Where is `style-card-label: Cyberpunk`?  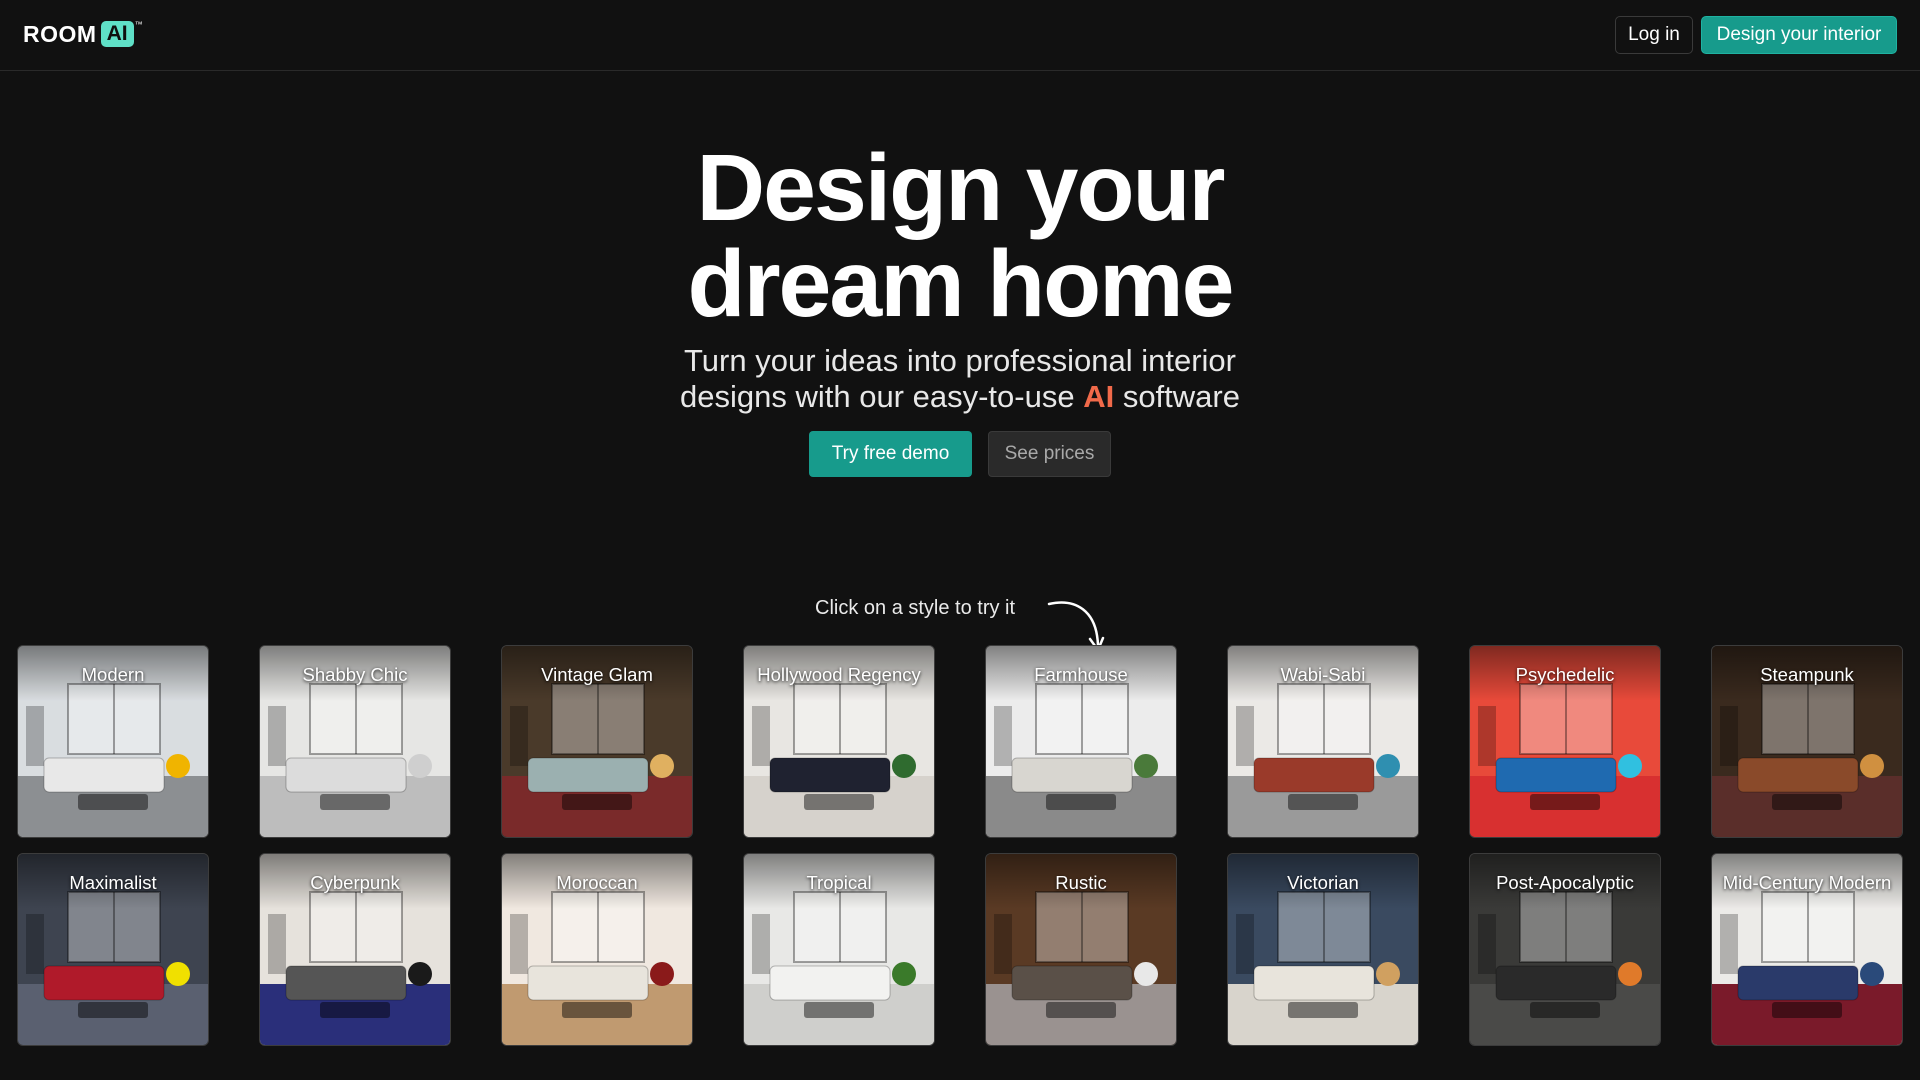 style-card-label: Cyberpunk is located at coordinates (355, 882).